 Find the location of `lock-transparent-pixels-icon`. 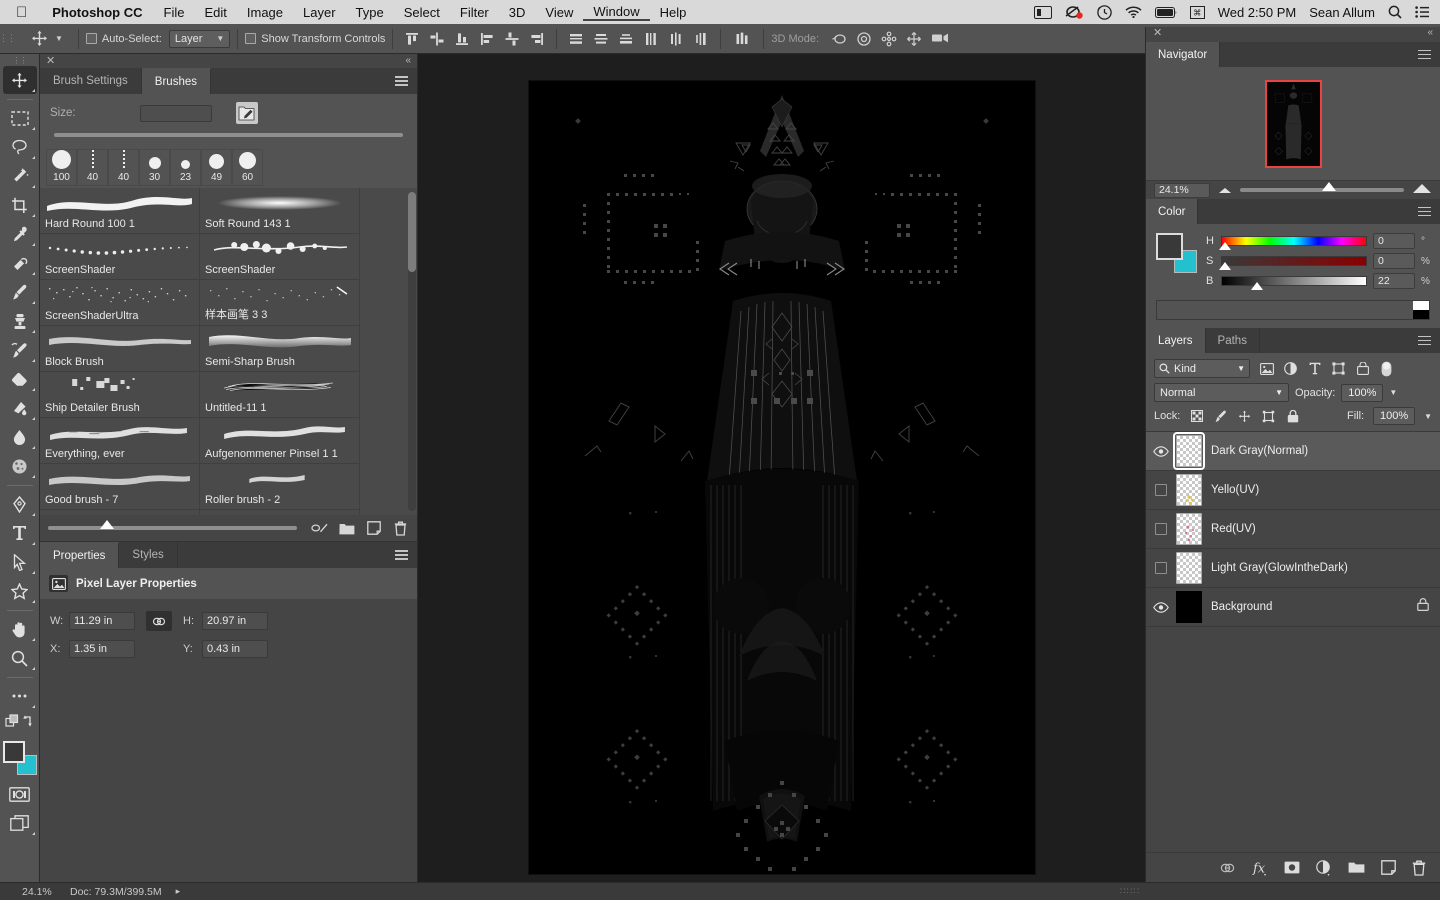

lock-transparent-pixels-icon is located at coordinates (1196, 416).